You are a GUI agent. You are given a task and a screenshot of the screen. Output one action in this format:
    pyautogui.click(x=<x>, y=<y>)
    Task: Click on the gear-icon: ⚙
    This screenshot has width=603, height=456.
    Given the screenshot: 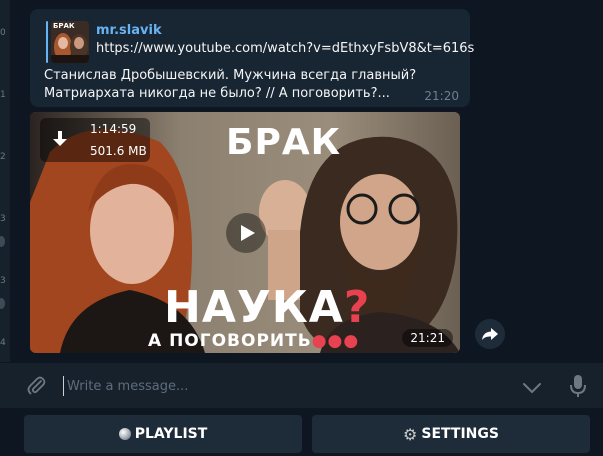 What is the action you would take?
    pyautogui.click(x=410, y=434)
    